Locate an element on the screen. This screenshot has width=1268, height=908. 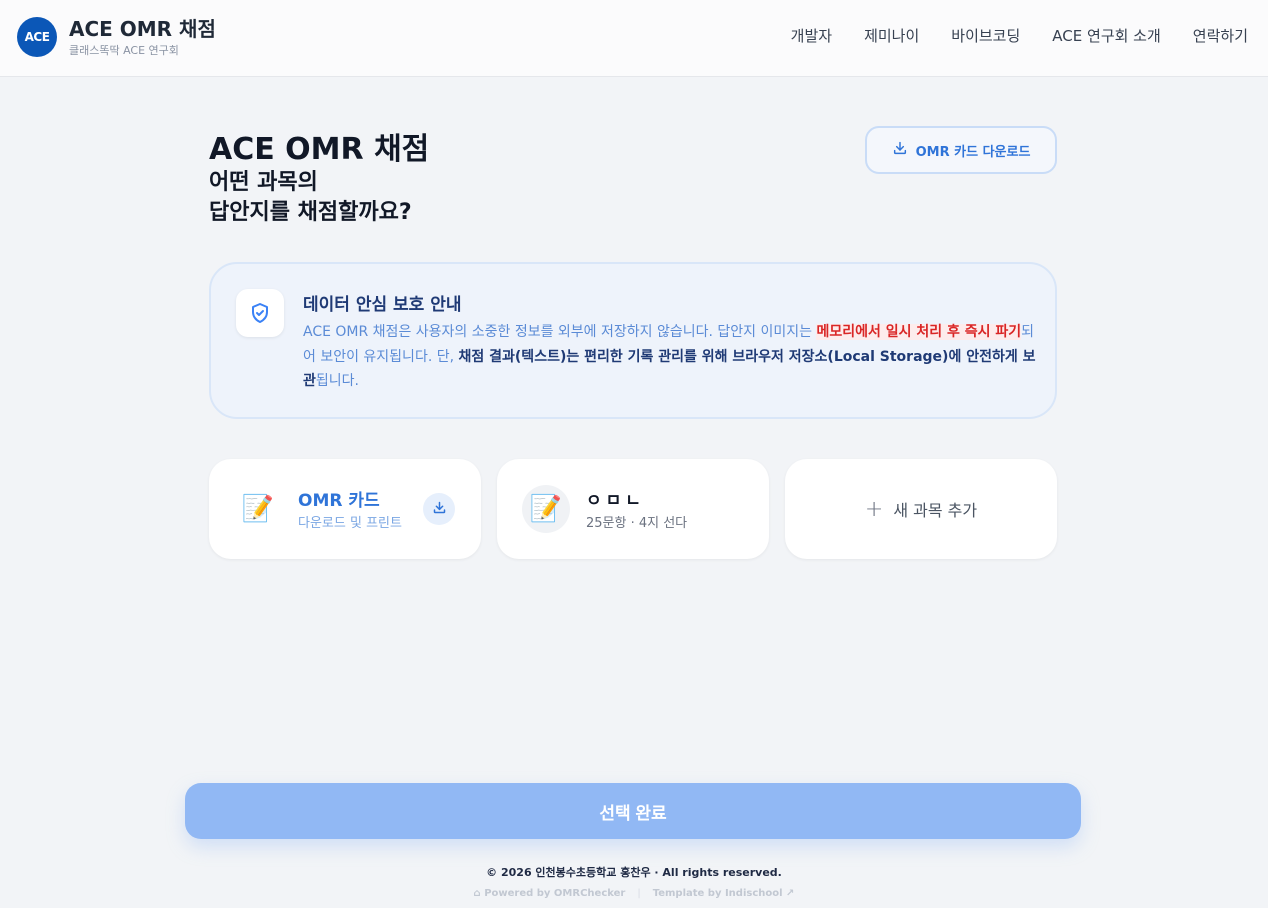
brand-subtitle: 클래스똑딱 ACE 연구회 is located at coordinates (124, 50).